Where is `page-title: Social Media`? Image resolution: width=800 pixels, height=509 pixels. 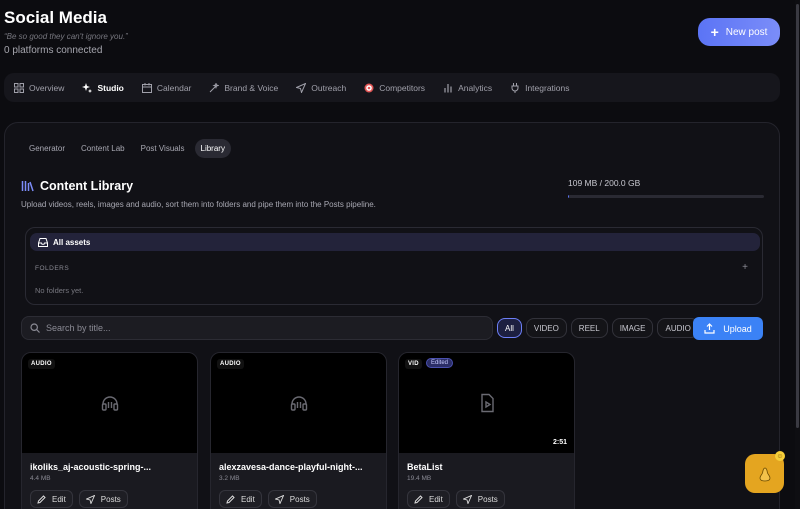 page-title: Social Media is located at coordinates (55, 17).